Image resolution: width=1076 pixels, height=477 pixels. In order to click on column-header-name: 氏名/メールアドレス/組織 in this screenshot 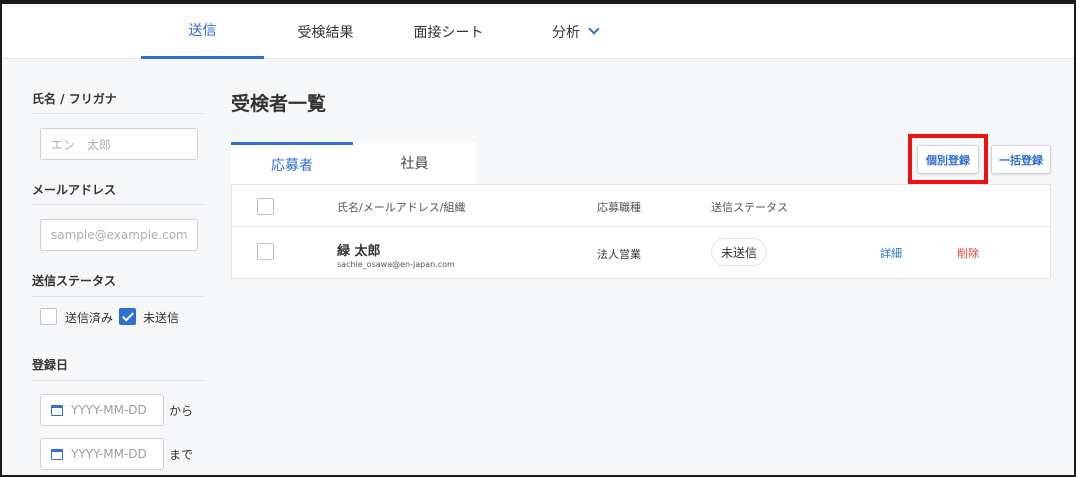, I will do `click(401, 207)`.